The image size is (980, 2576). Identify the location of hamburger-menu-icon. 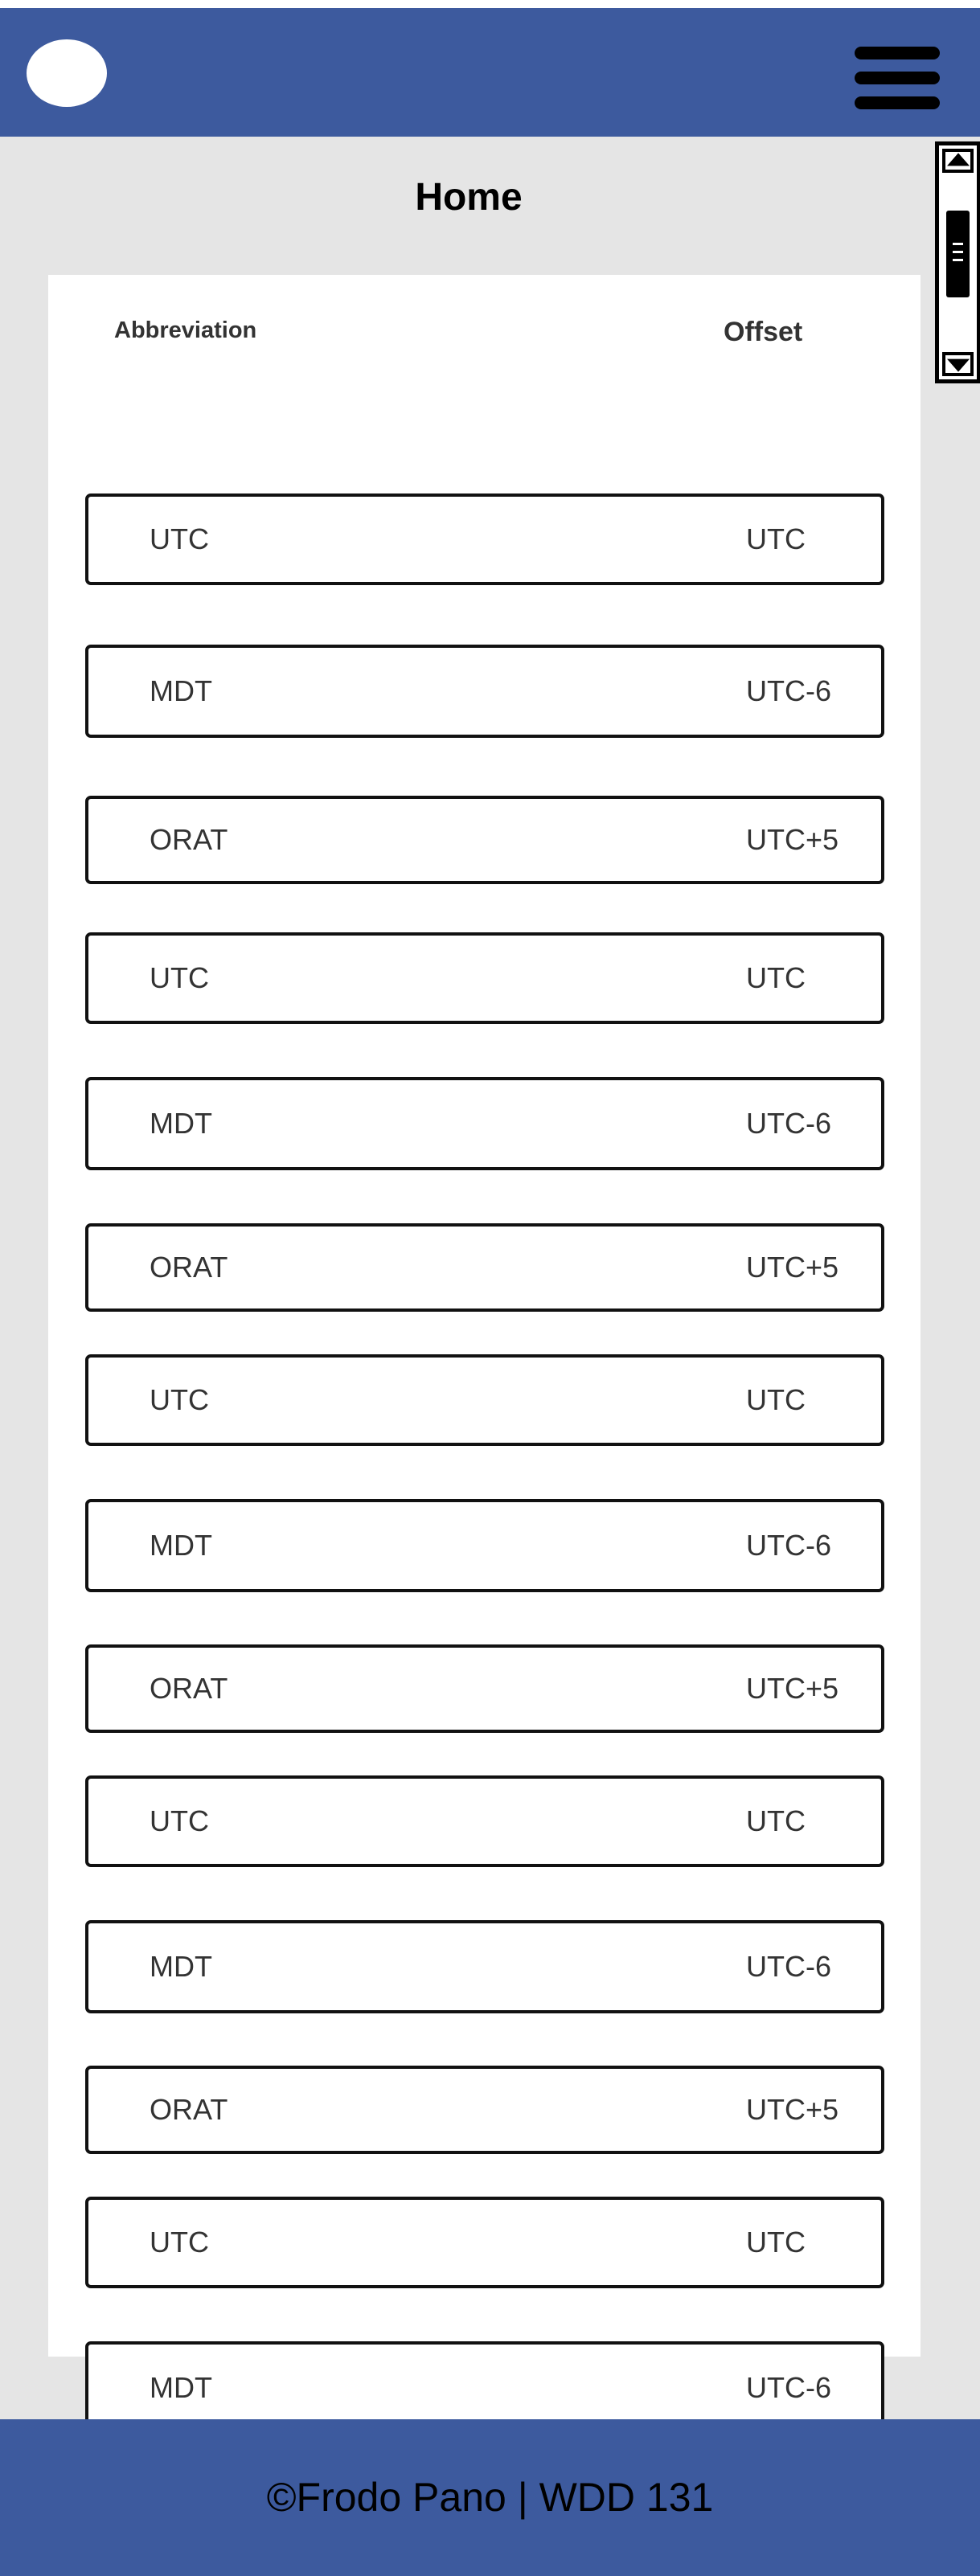
(897, 78).